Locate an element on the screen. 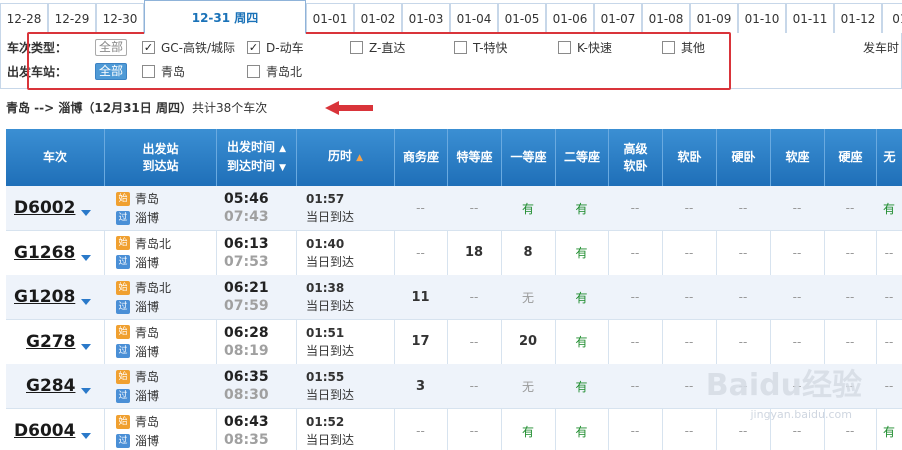  to-station: 过淄博 is located at coordinates (137, 440).